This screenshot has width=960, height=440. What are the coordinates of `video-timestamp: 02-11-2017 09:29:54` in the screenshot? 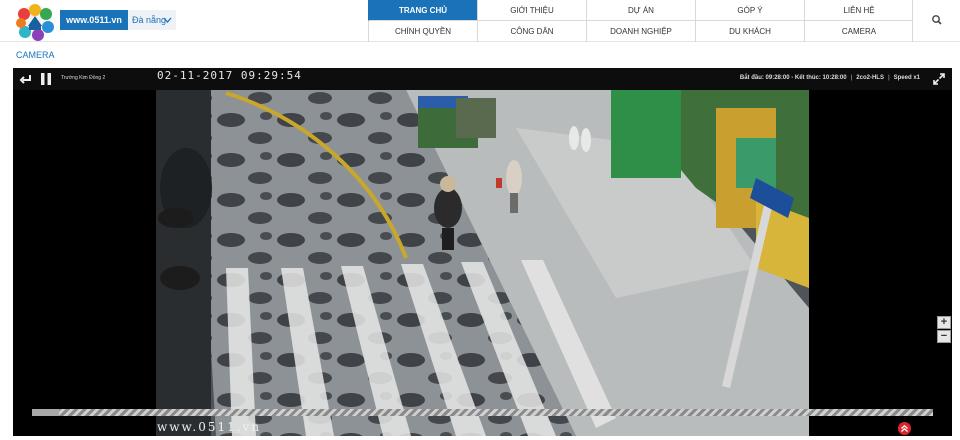 It's located at (229, 75).